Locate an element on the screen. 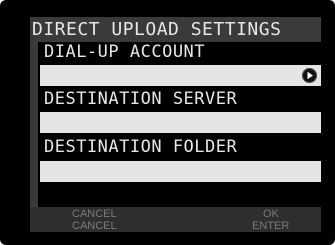 Image resolution: width=335 pixels, height=245 pixels. play-arrow-icon is located at coordinates (309, 75).